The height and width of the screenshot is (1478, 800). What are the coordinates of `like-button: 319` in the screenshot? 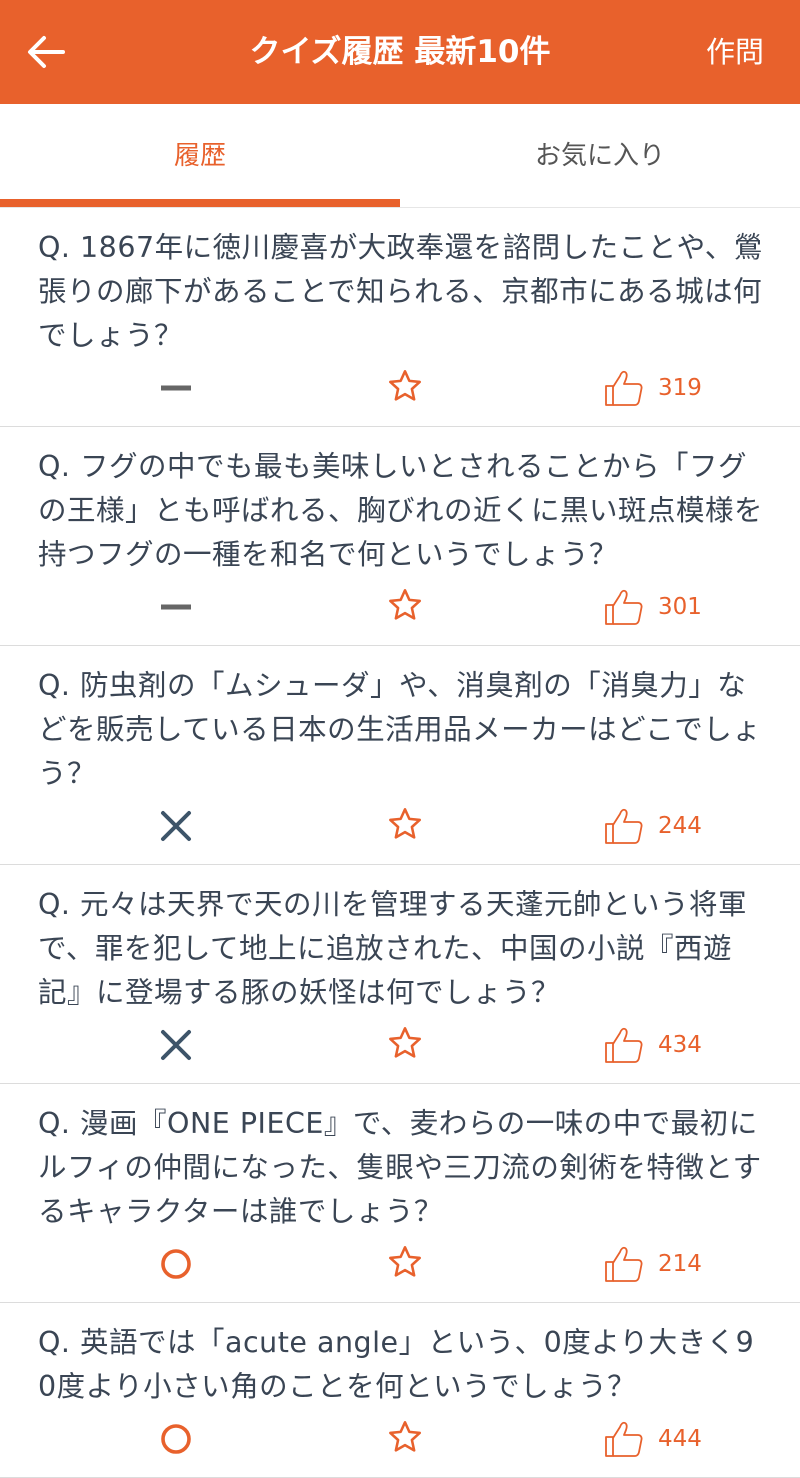 It's located at (653, 388).